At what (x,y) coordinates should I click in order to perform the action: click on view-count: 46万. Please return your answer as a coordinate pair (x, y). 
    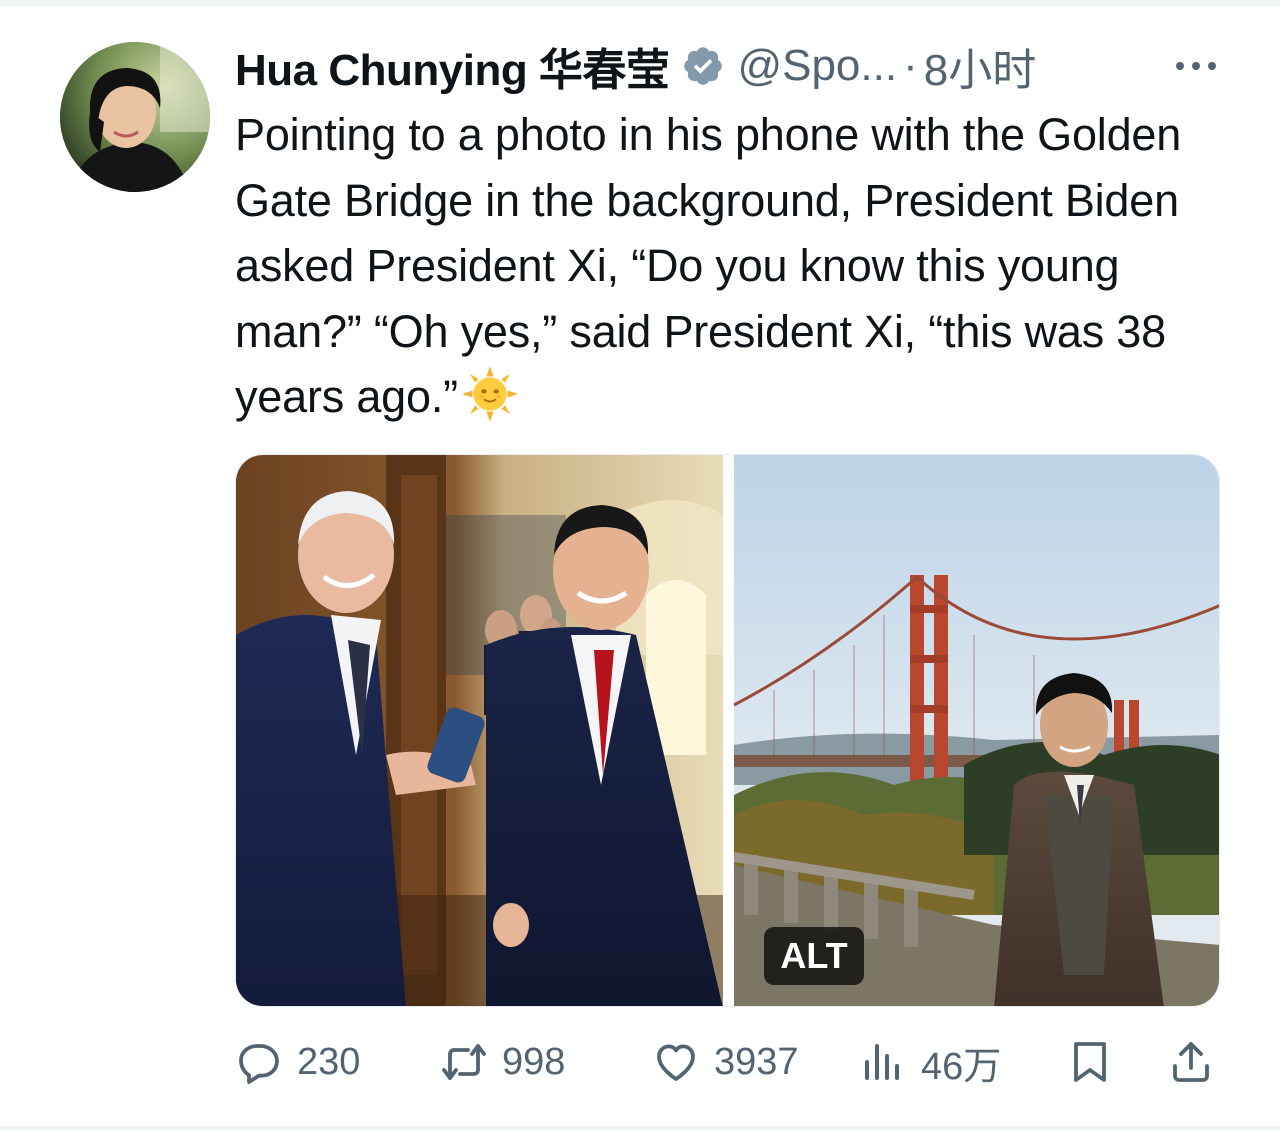
    Looking at the image, I should click on (961, 1066).